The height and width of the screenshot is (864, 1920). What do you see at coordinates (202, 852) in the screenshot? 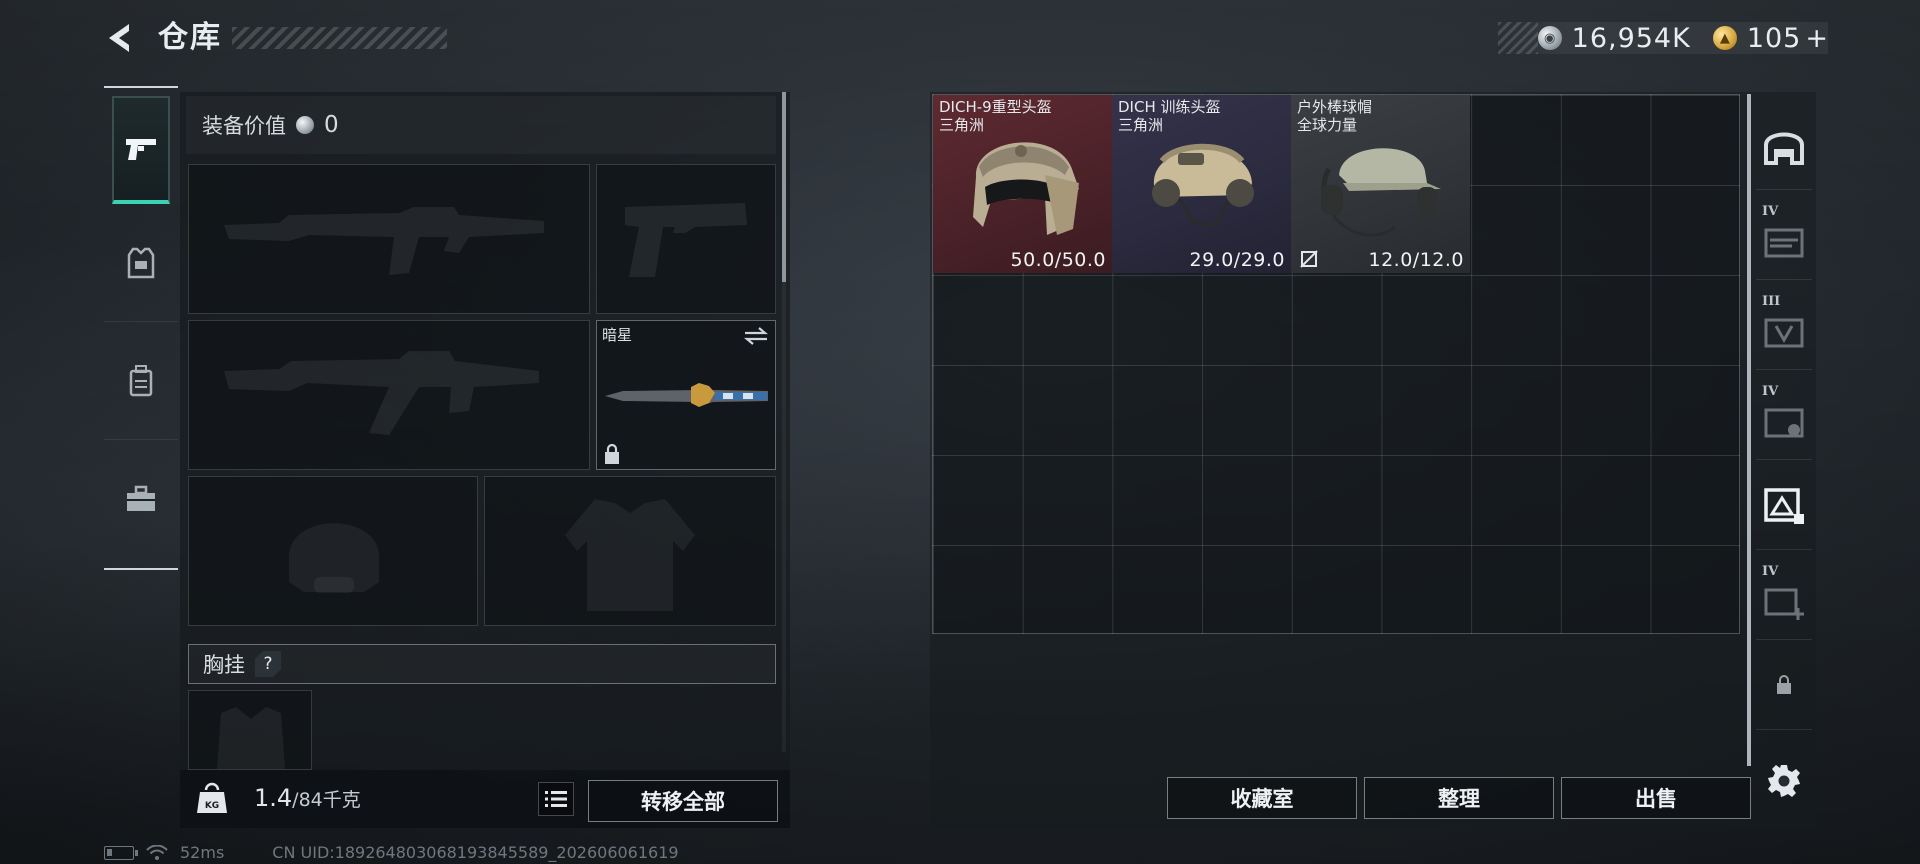
I see `ping-readout: 52ms` at bounding box center [202, 852].